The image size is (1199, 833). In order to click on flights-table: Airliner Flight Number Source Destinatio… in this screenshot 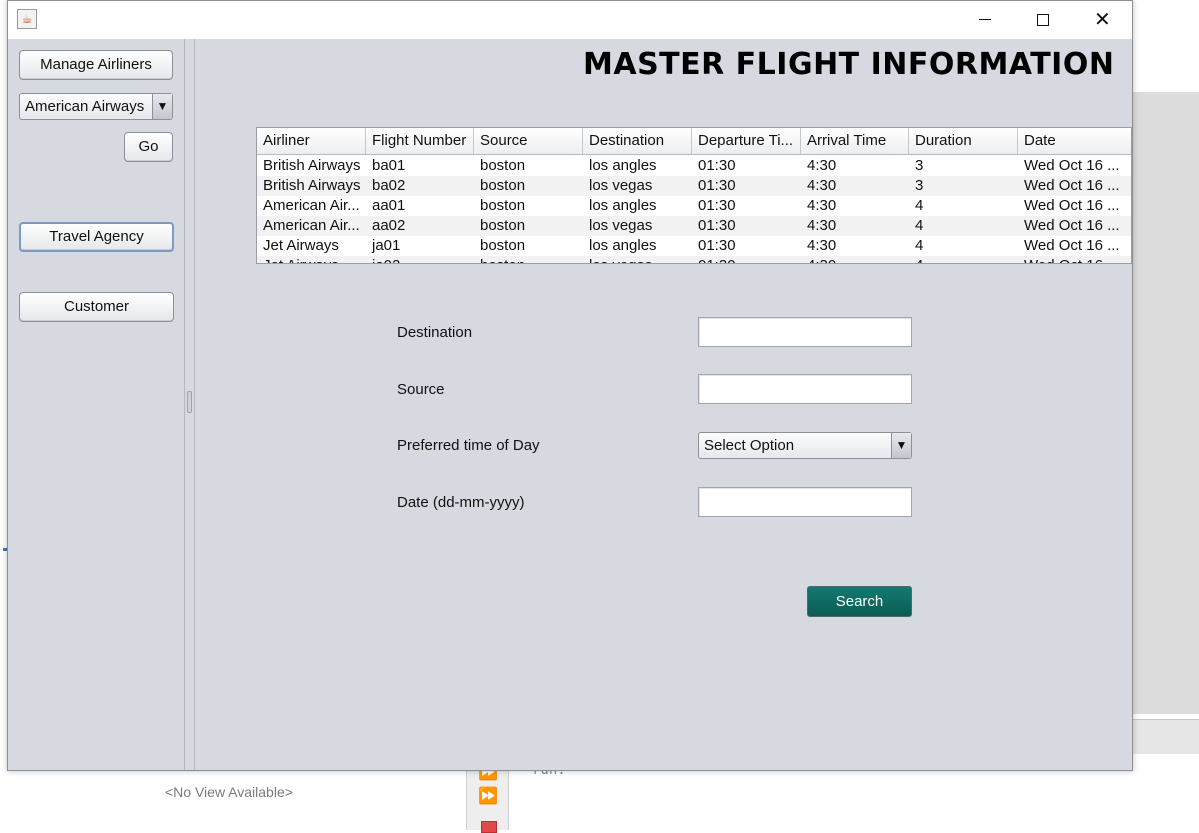, I will do `click(694, 195)`.